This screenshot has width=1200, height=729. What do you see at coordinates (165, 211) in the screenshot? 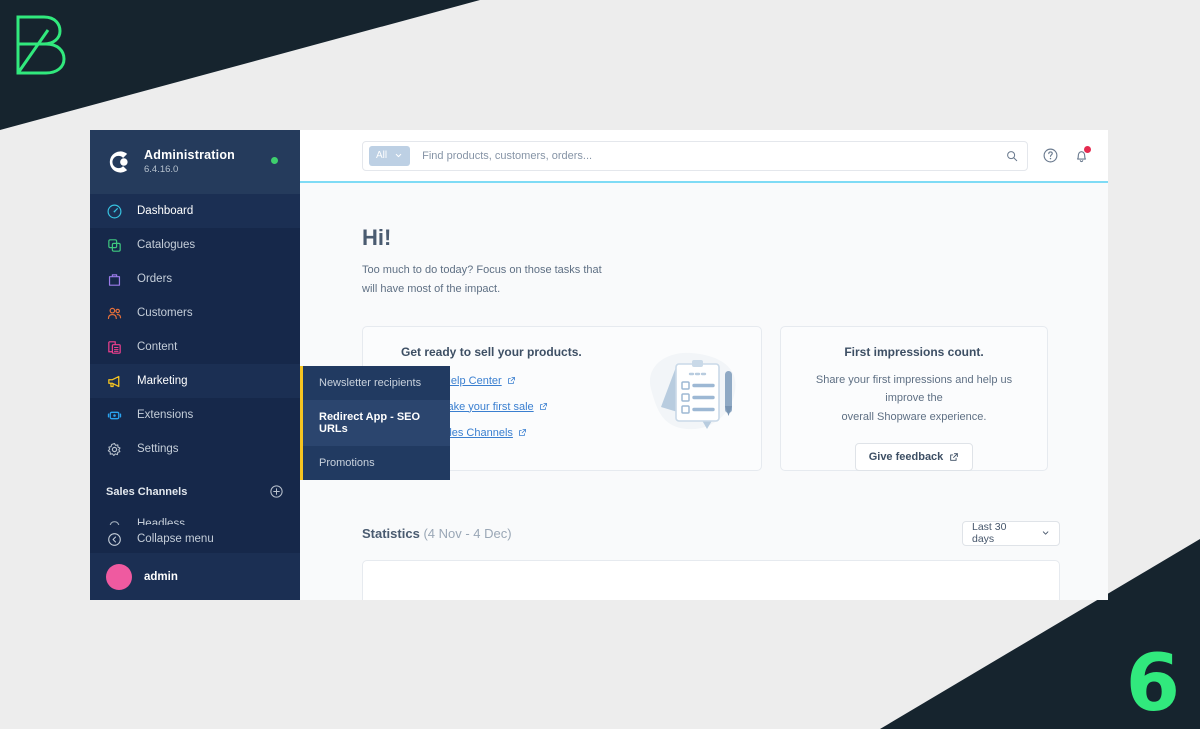
I see `sidebar-item-label: Dashboard` at bounding box center [165, 211].